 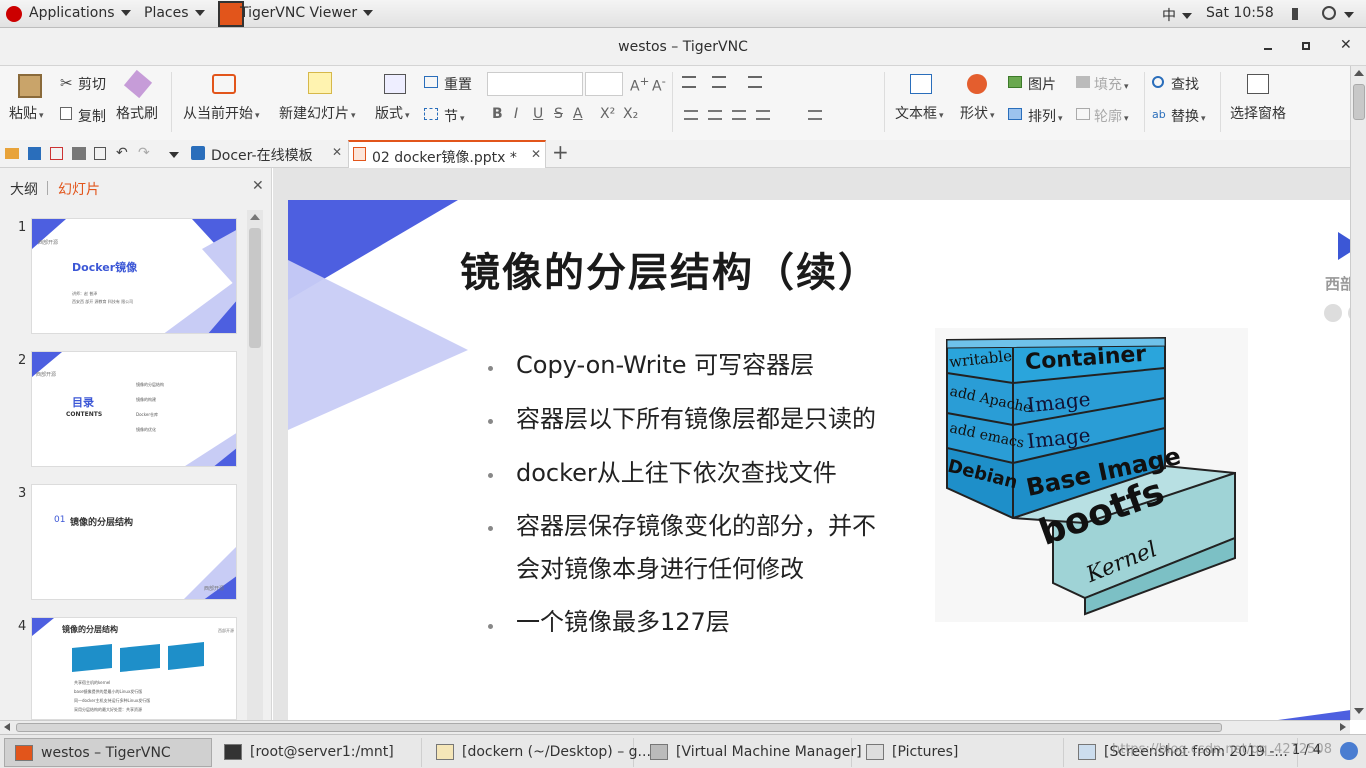 I want to click on scroll-right-arrow, so click(x=1343, y=727).